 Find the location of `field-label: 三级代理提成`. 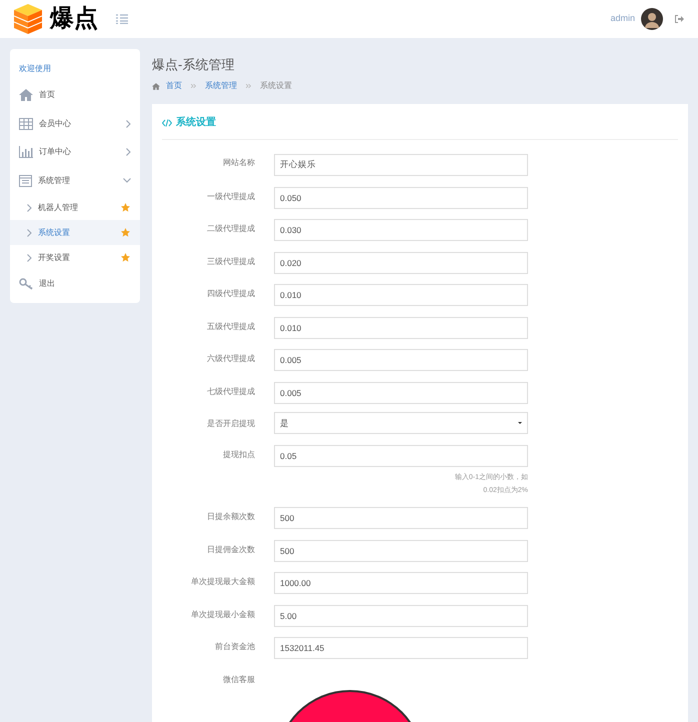

field-label: 三级代理提成 is located at coordinates (230, 262).